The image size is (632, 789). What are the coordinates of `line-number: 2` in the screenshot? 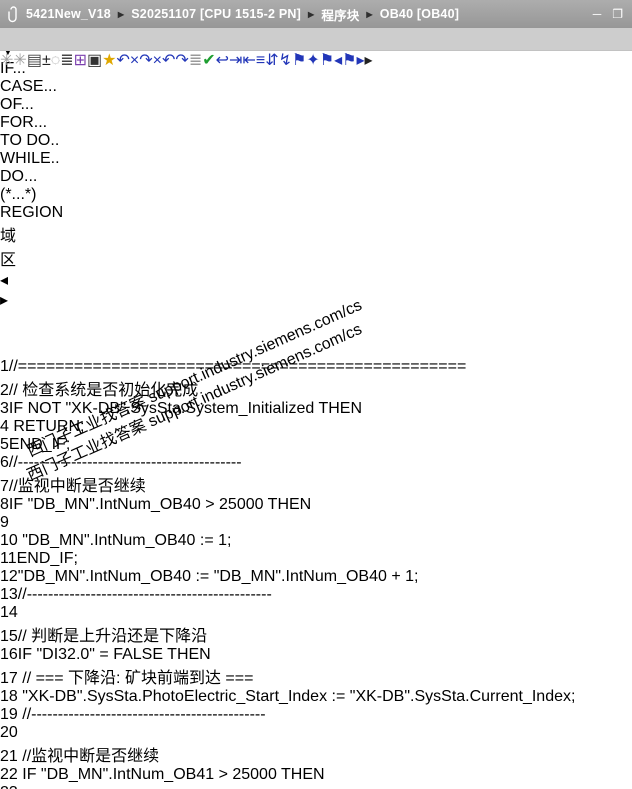 It's located at (4, 390).